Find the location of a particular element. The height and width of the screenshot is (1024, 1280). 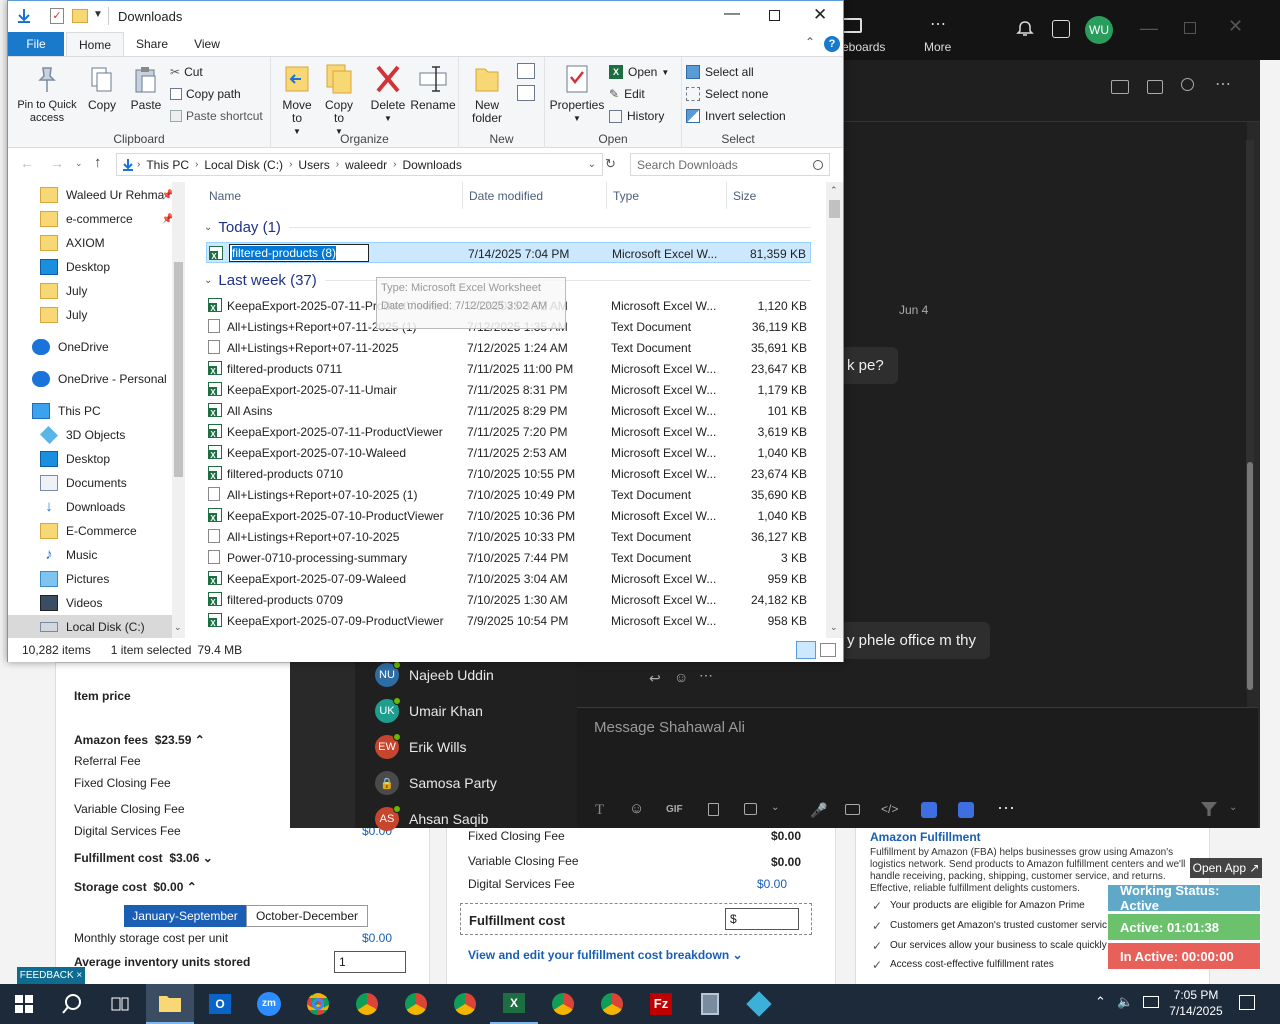

chat-scroll-thumb is located at coordinates (1250, 576).